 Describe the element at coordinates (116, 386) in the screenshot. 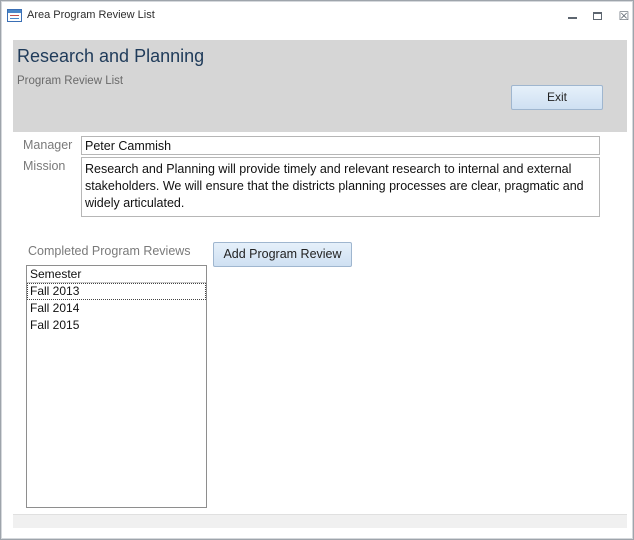

I see `completed-reviews-list: Semester Fall 2013 Fall 2014 Fall 2015` at that location.